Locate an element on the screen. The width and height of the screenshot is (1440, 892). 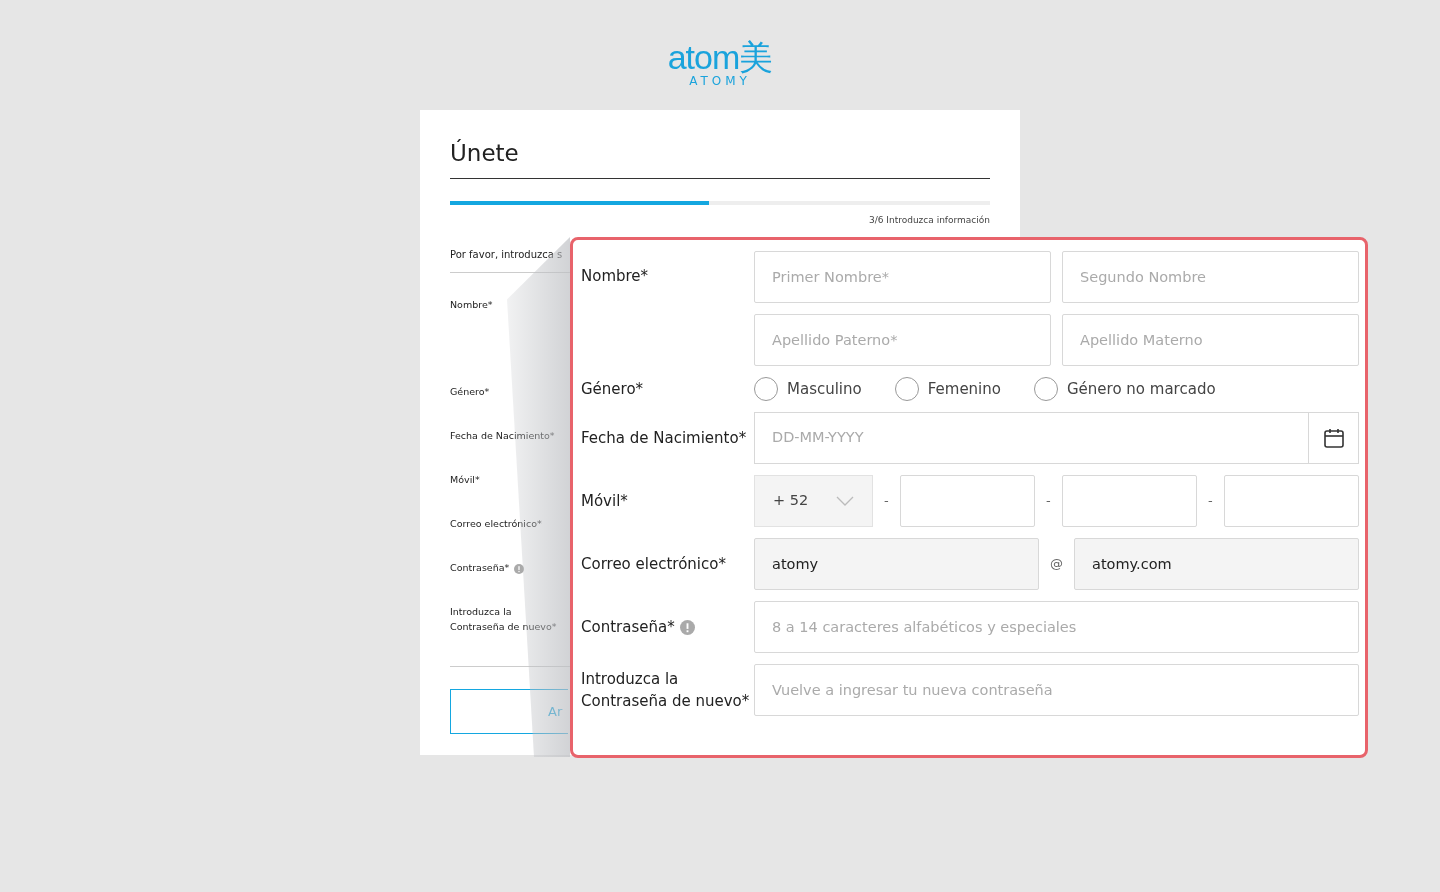
country-code-select: + 52 is located at coordinates (813, 501).